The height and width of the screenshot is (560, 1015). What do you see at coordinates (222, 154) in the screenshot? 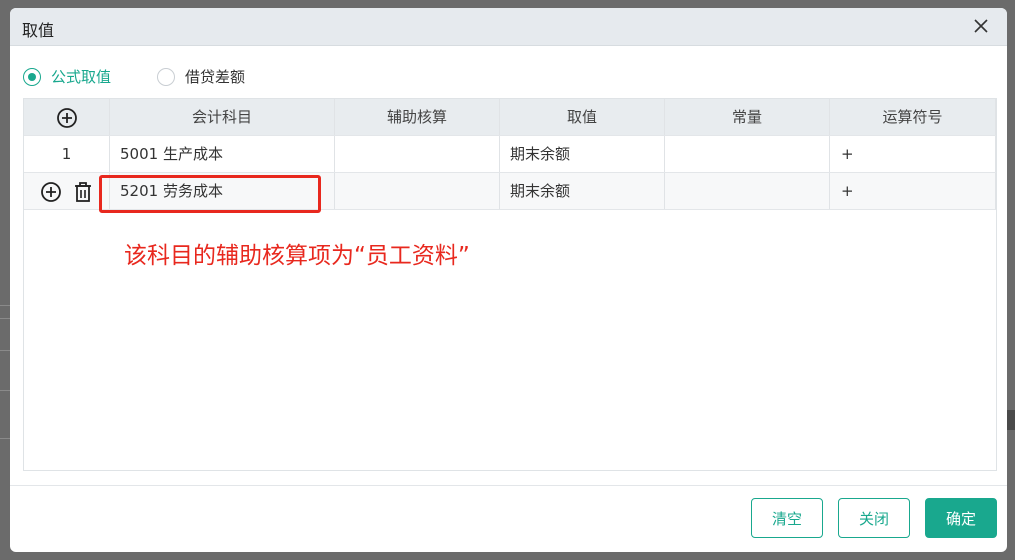
I see `account-cell: 5001 生产成本` at bounding box center [222, 154].